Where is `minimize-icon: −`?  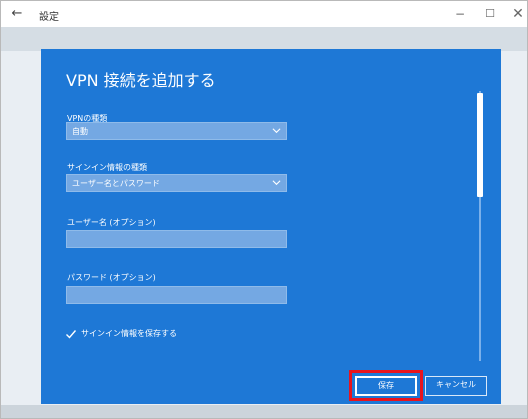
minimize-icon: − is located at coordinates (460, 14).